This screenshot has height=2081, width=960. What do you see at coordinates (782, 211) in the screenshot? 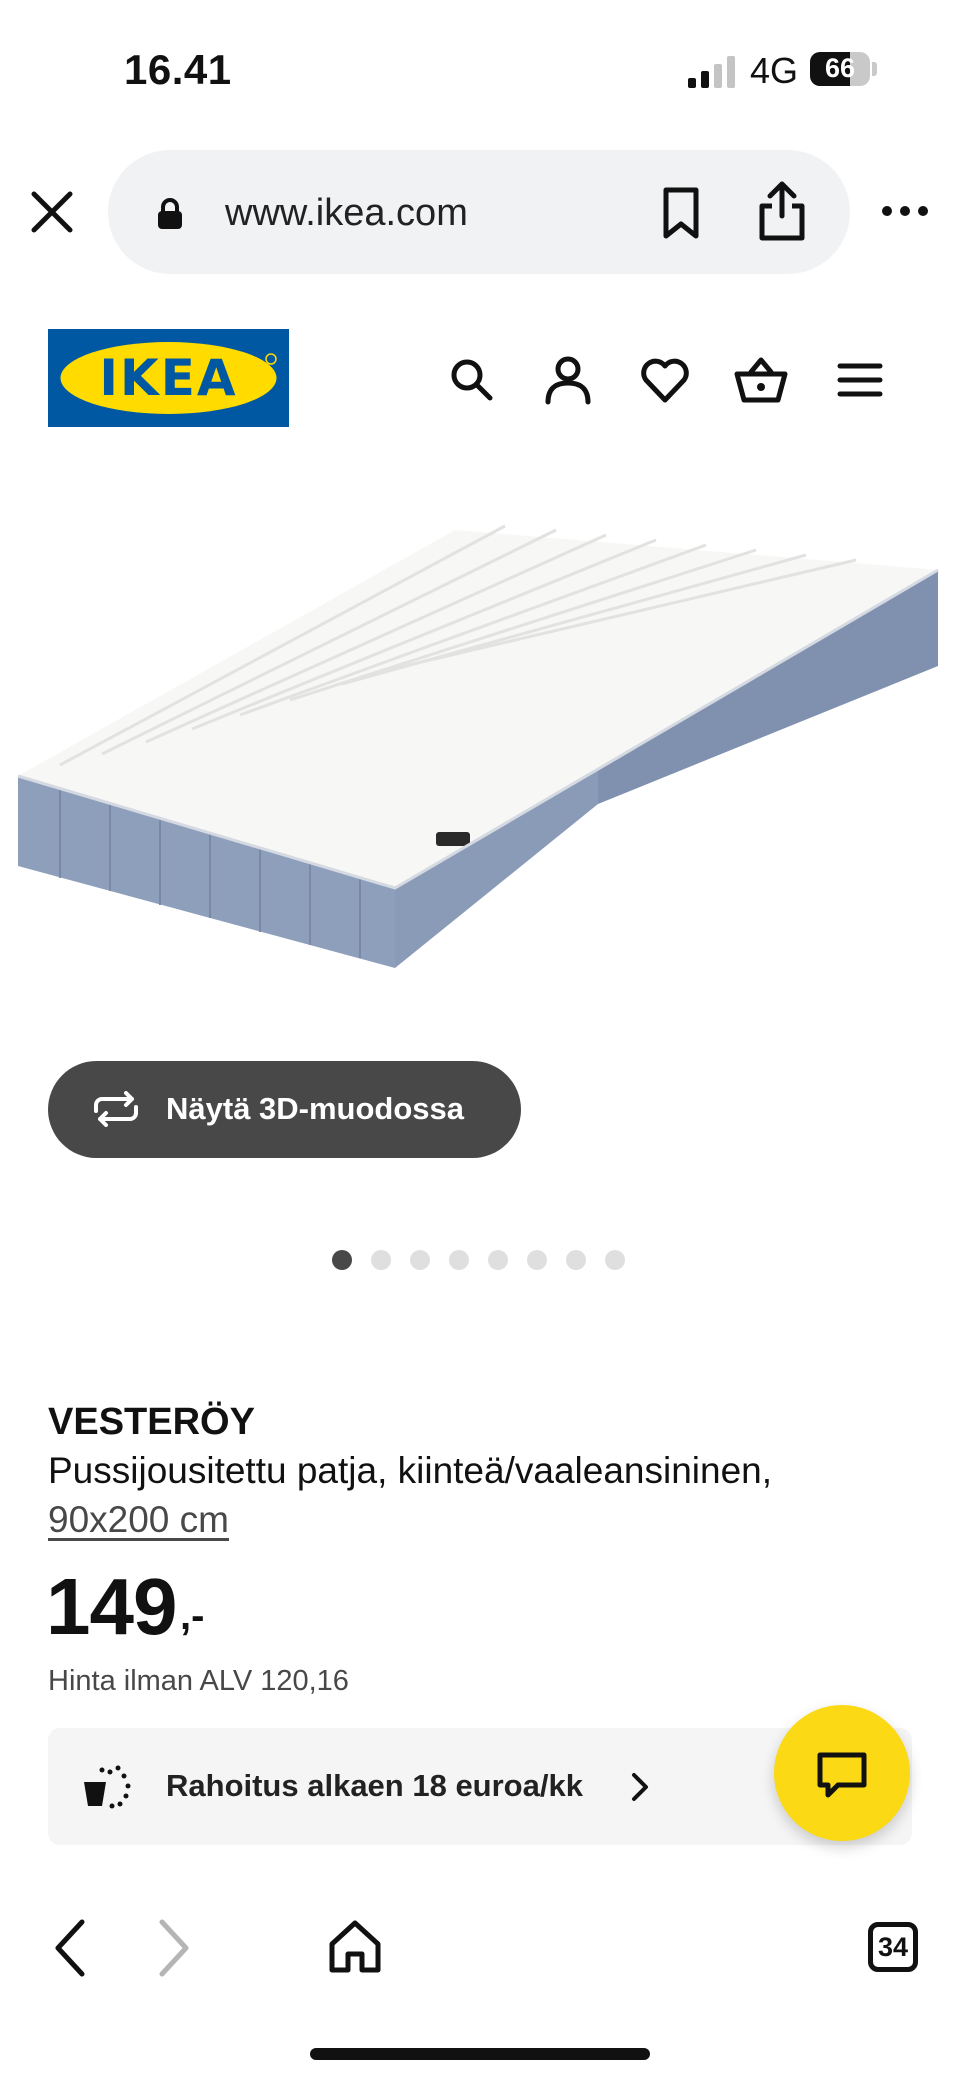
I see `share-icon` at bounding box center [782, 211].